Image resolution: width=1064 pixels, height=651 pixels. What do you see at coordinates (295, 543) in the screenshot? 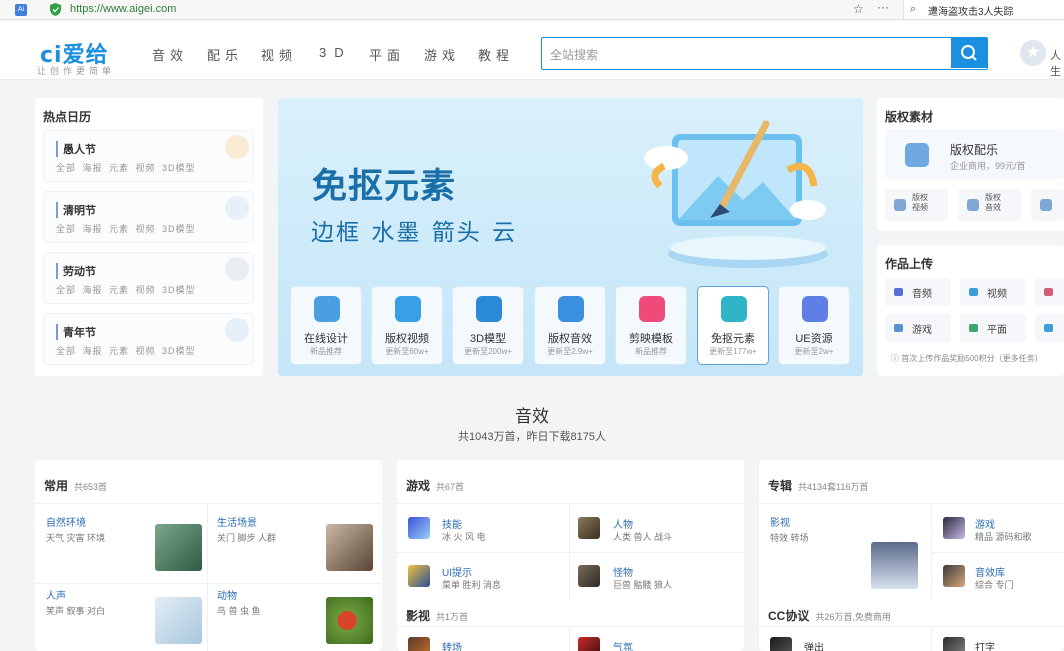
I see `list-item: 生活场景 关门 脚步 人群` at bounding box center [295, 543].